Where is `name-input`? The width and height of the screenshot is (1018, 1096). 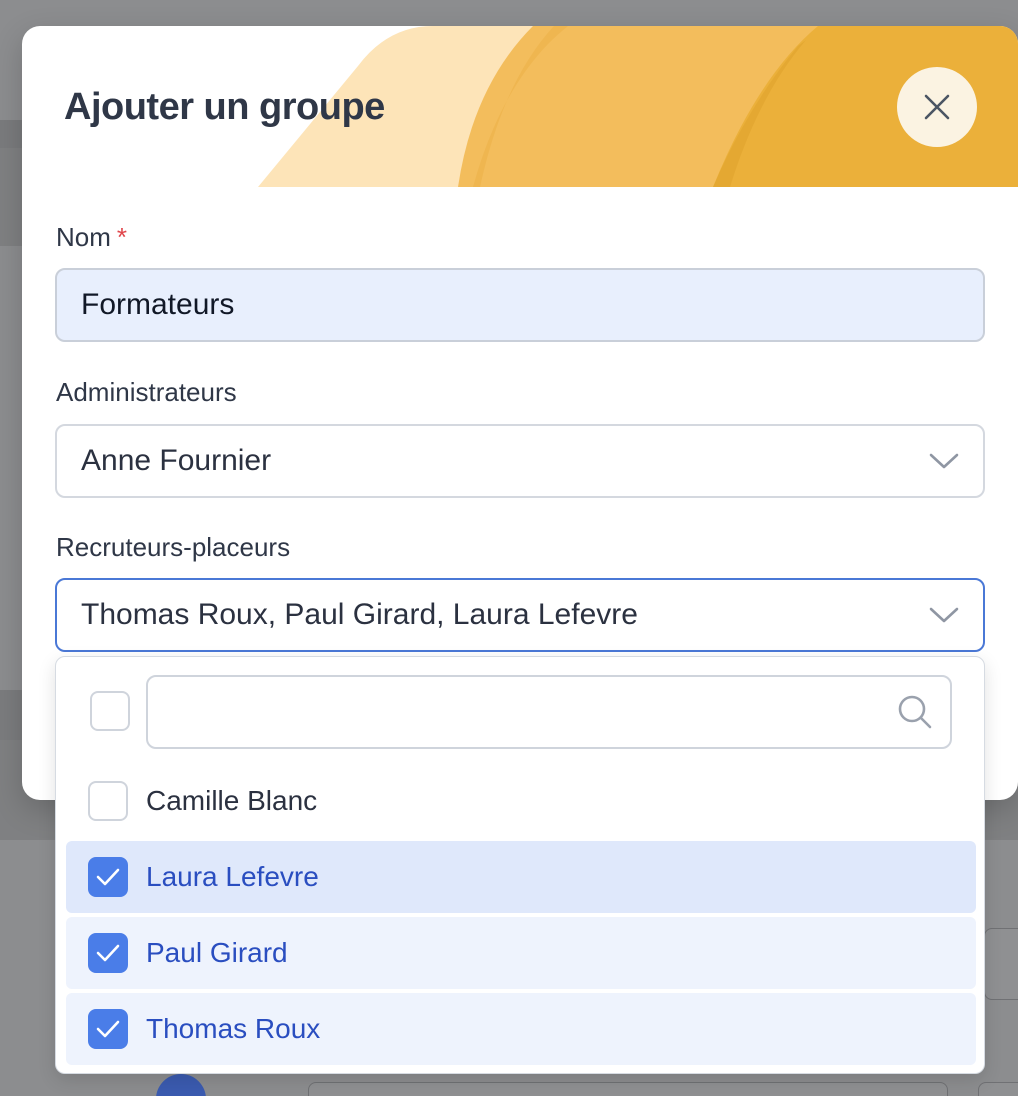 name-input is located at coordinates (520, 305).